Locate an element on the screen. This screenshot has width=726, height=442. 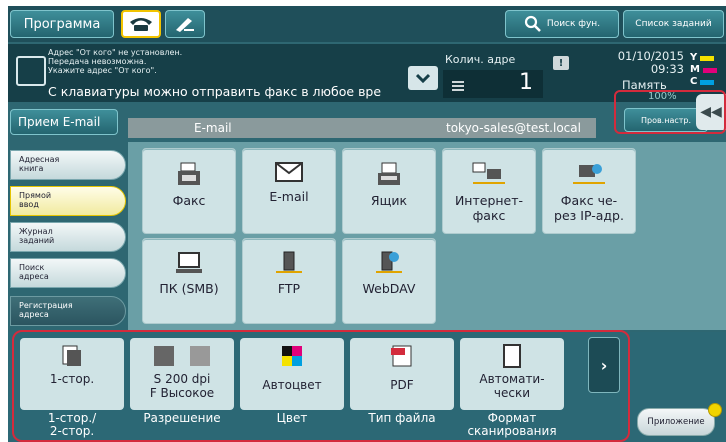
message-dropdown-button is located at coordinates (423, 78).